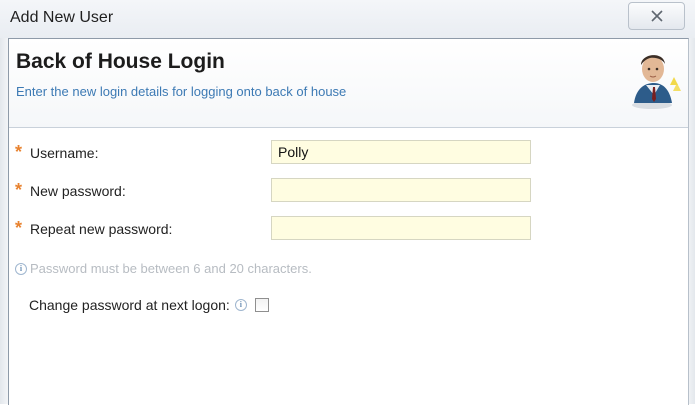  What do you see at coordinates (78, 191) in the screenshot?
I see `new-password-label: New password:` at bounding box center [78, 191].